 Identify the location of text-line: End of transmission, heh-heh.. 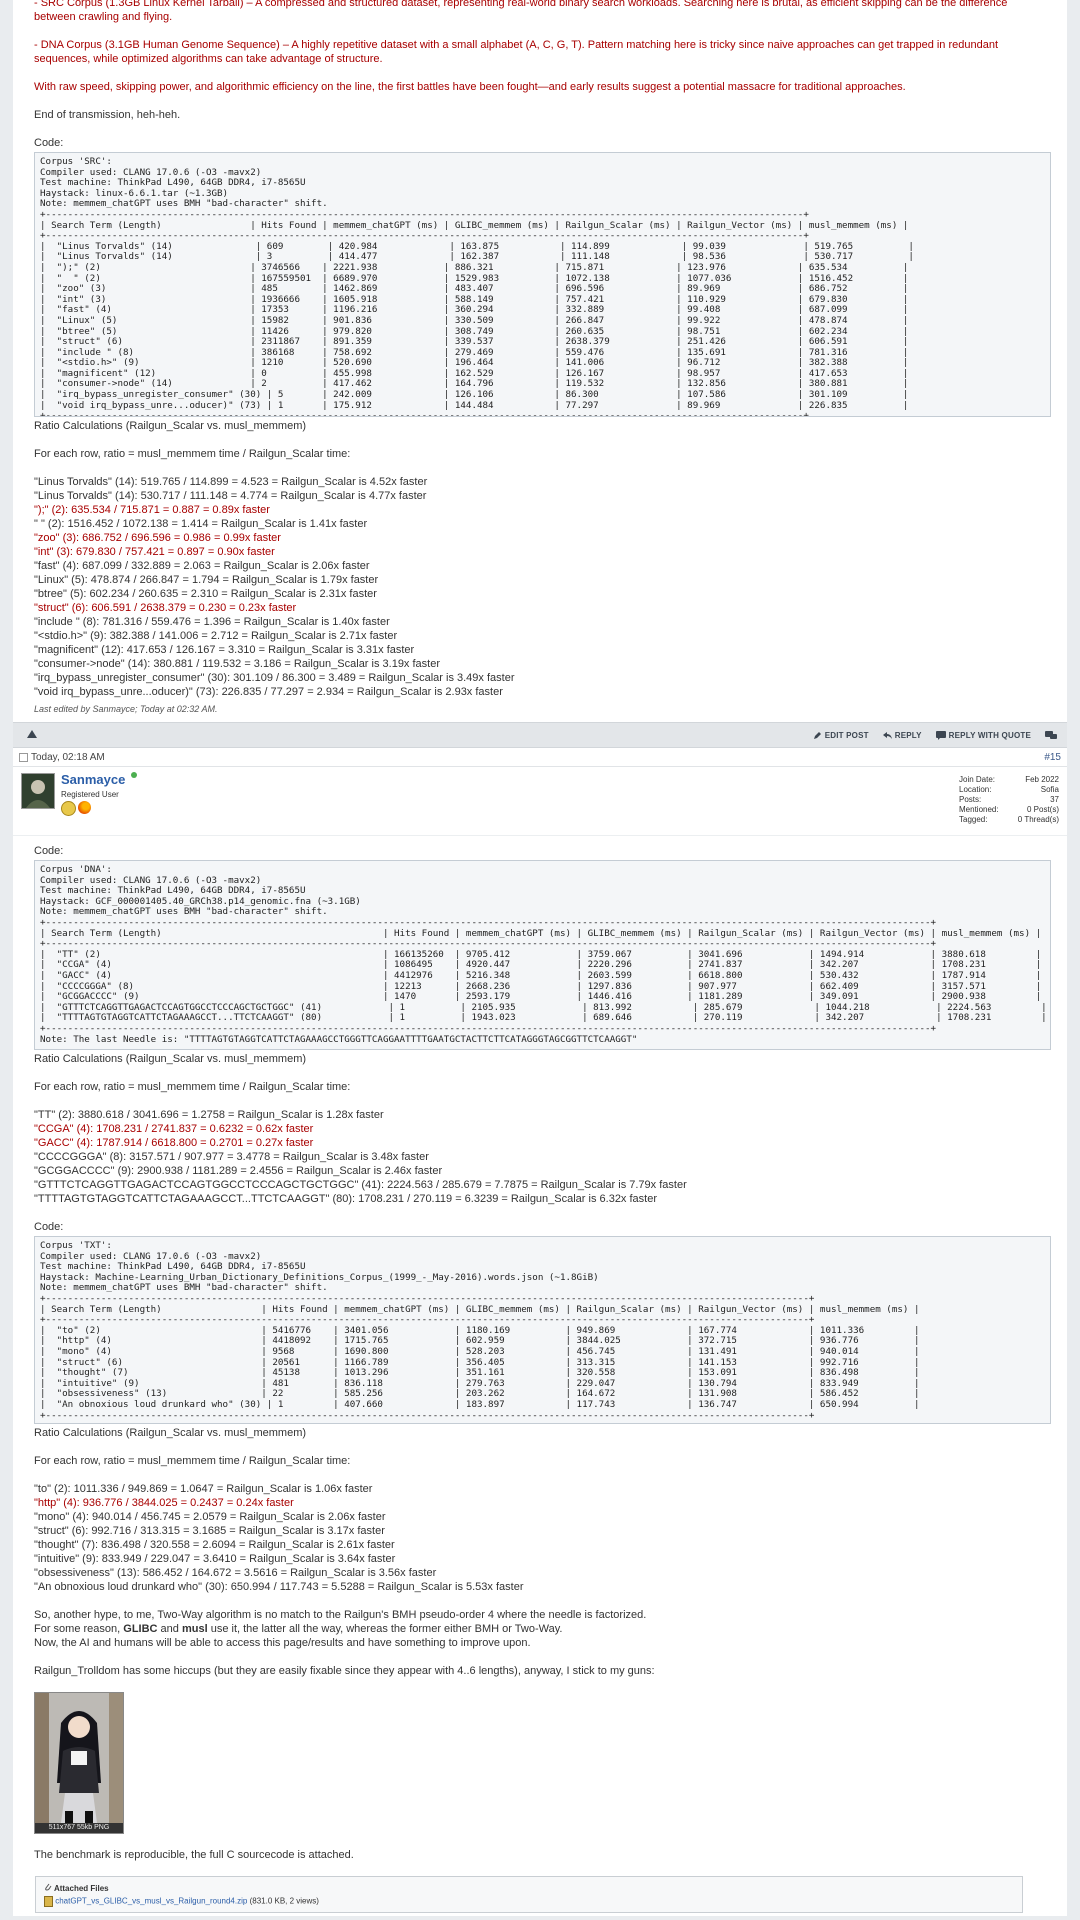
(107, 115).